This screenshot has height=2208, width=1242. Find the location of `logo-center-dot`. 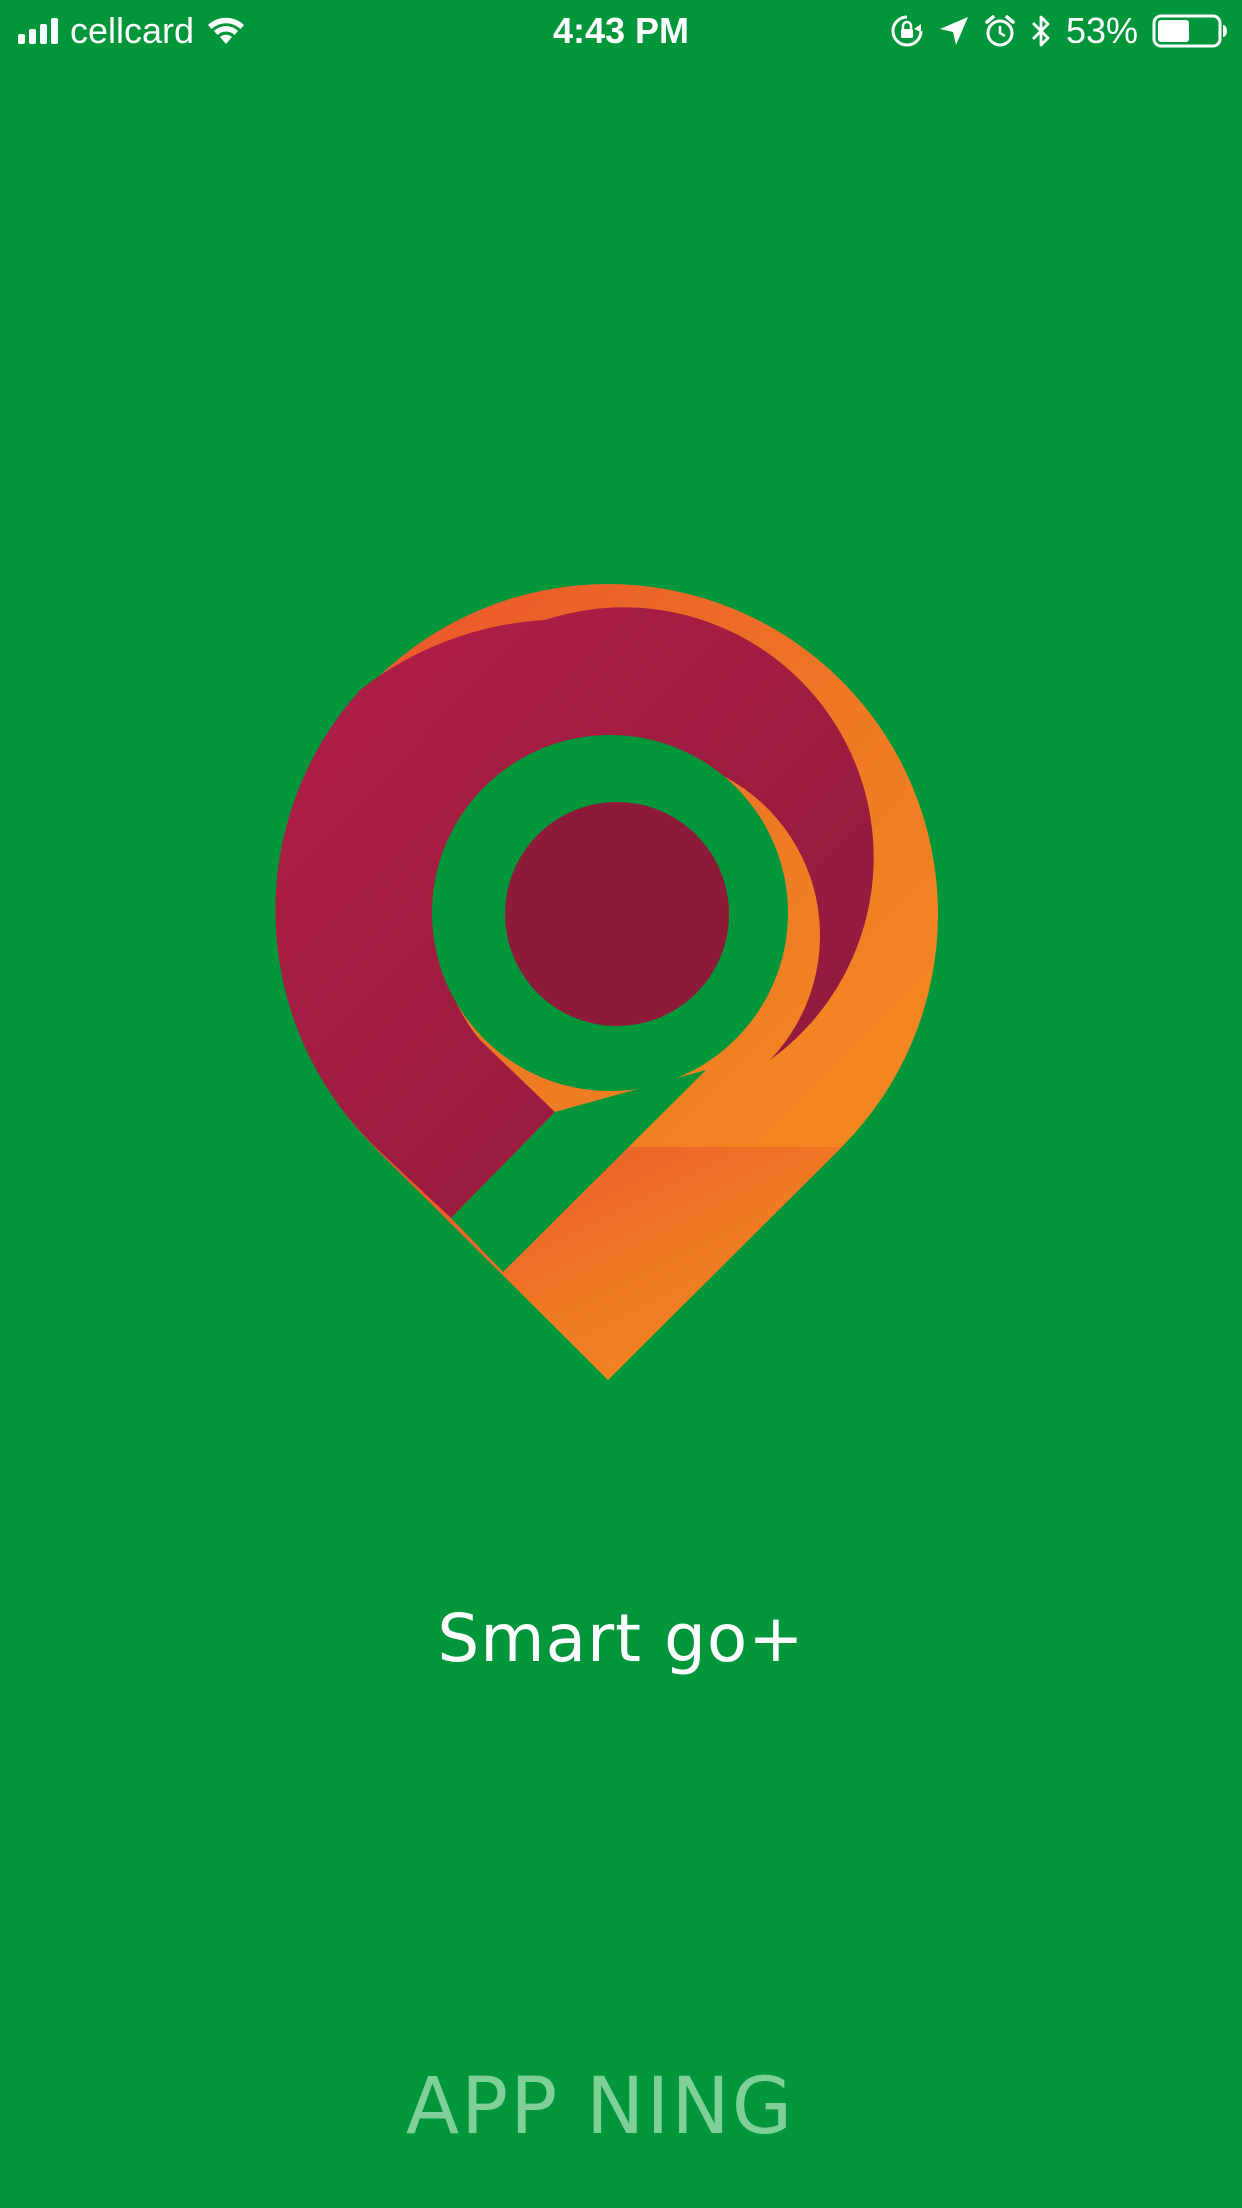

logo-center-dot is located at coordinates (617, 914).